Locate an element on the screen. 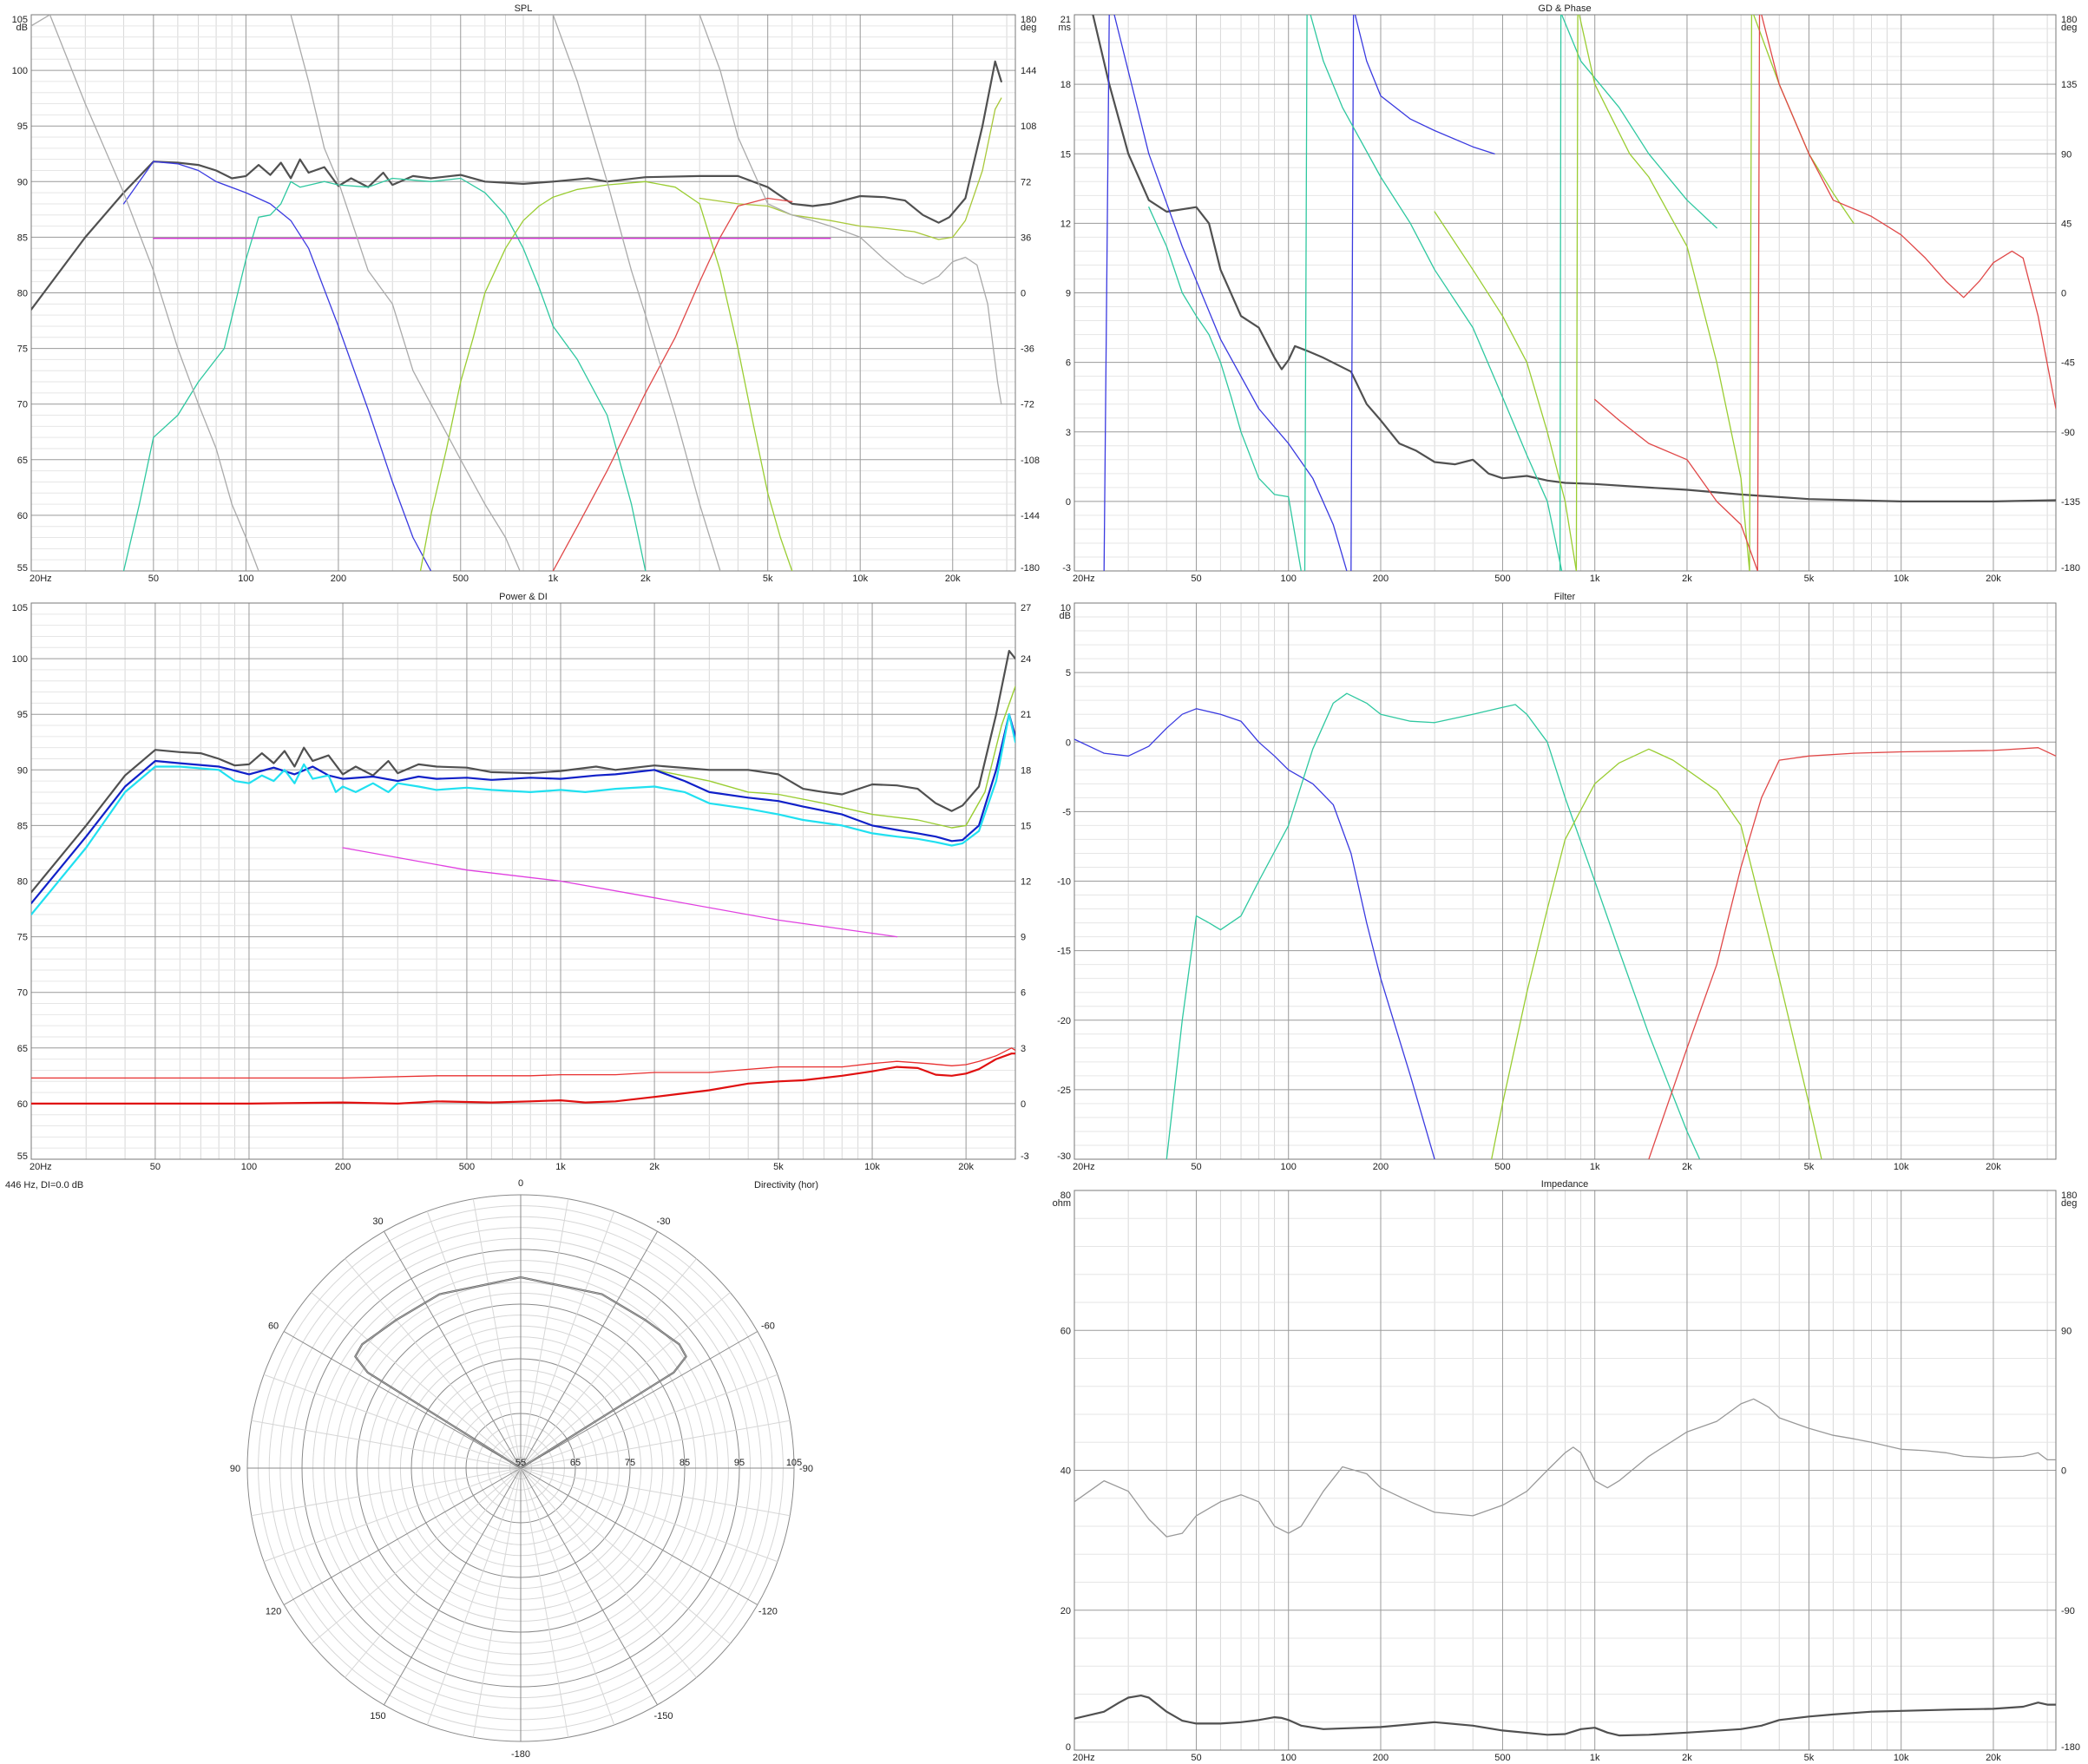  y-tick-label: -20 is located at coordinates (1064, 1021).